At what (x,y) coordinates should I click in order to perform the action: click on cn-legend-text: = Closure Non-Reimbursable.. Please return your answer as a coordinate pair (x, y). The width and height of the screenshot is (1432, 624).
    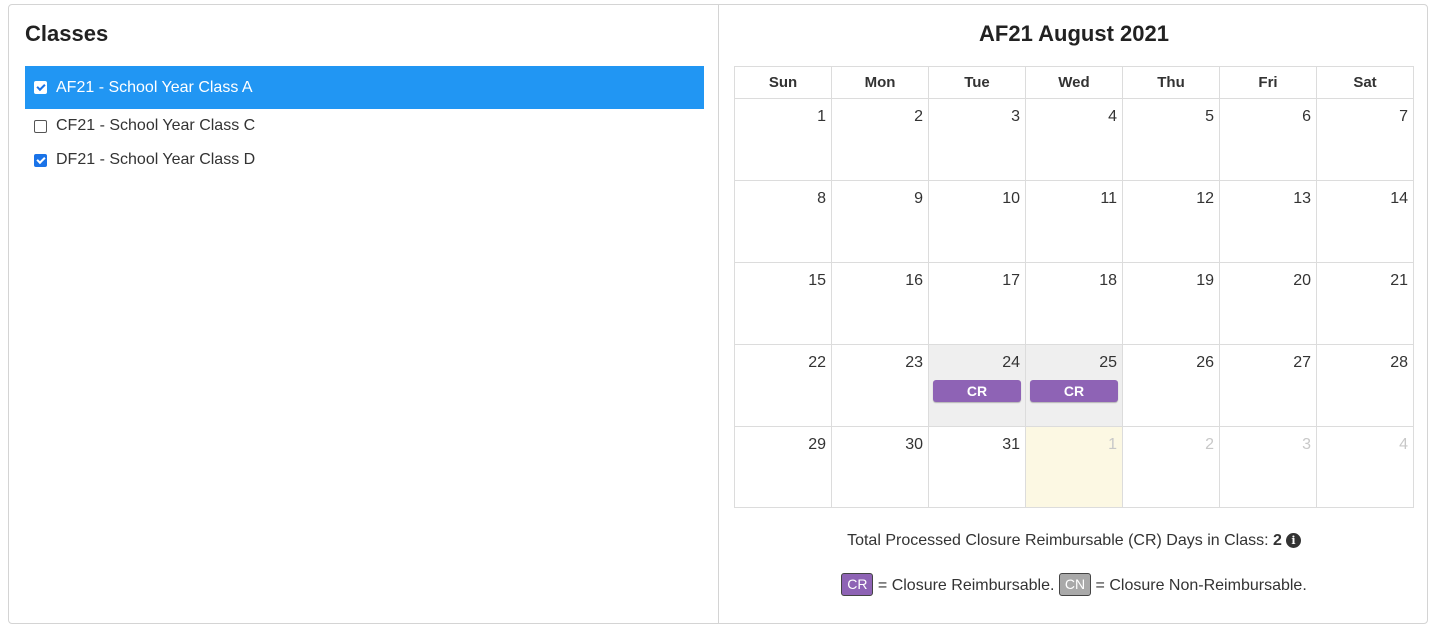
    Looking at the image, I should click on (1199, 585).